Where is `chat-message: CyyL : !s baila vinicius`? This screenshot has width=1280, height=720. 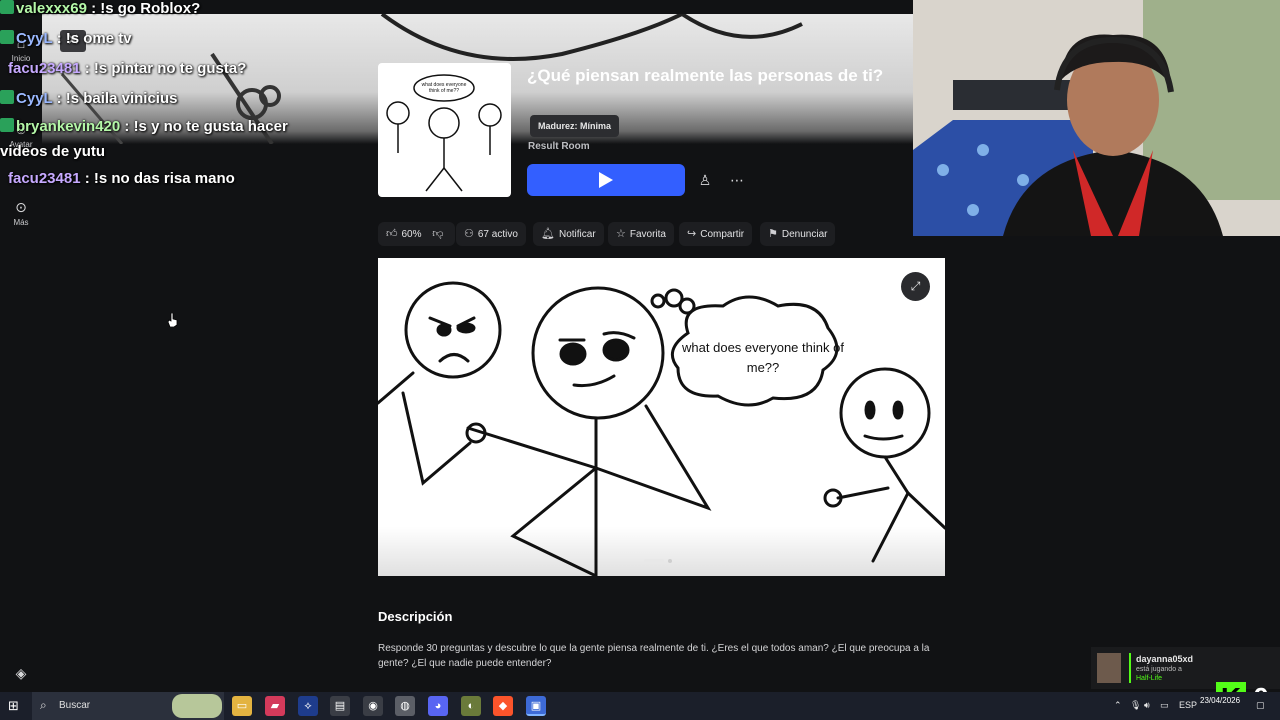 chat-message: CyyL : !s baila vinicius is located at coordinates (165, 99).